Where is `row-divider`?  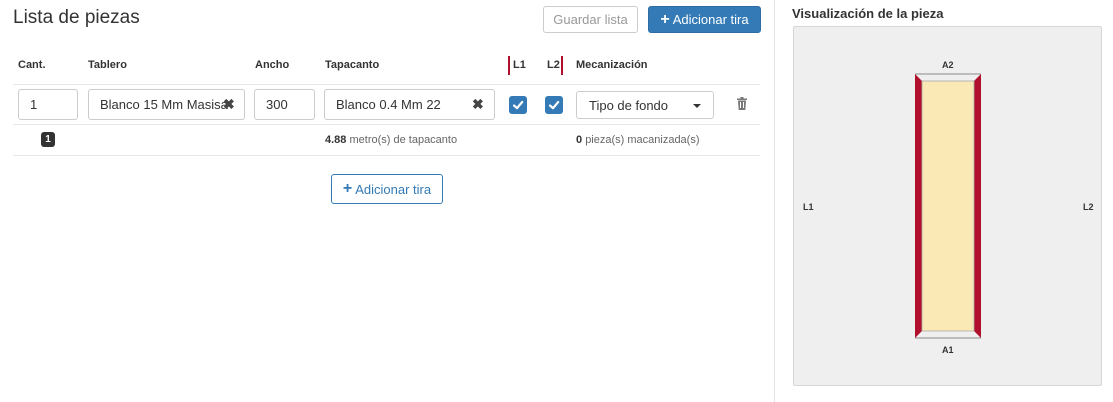
row-divider is located at coordinates (386, 124).